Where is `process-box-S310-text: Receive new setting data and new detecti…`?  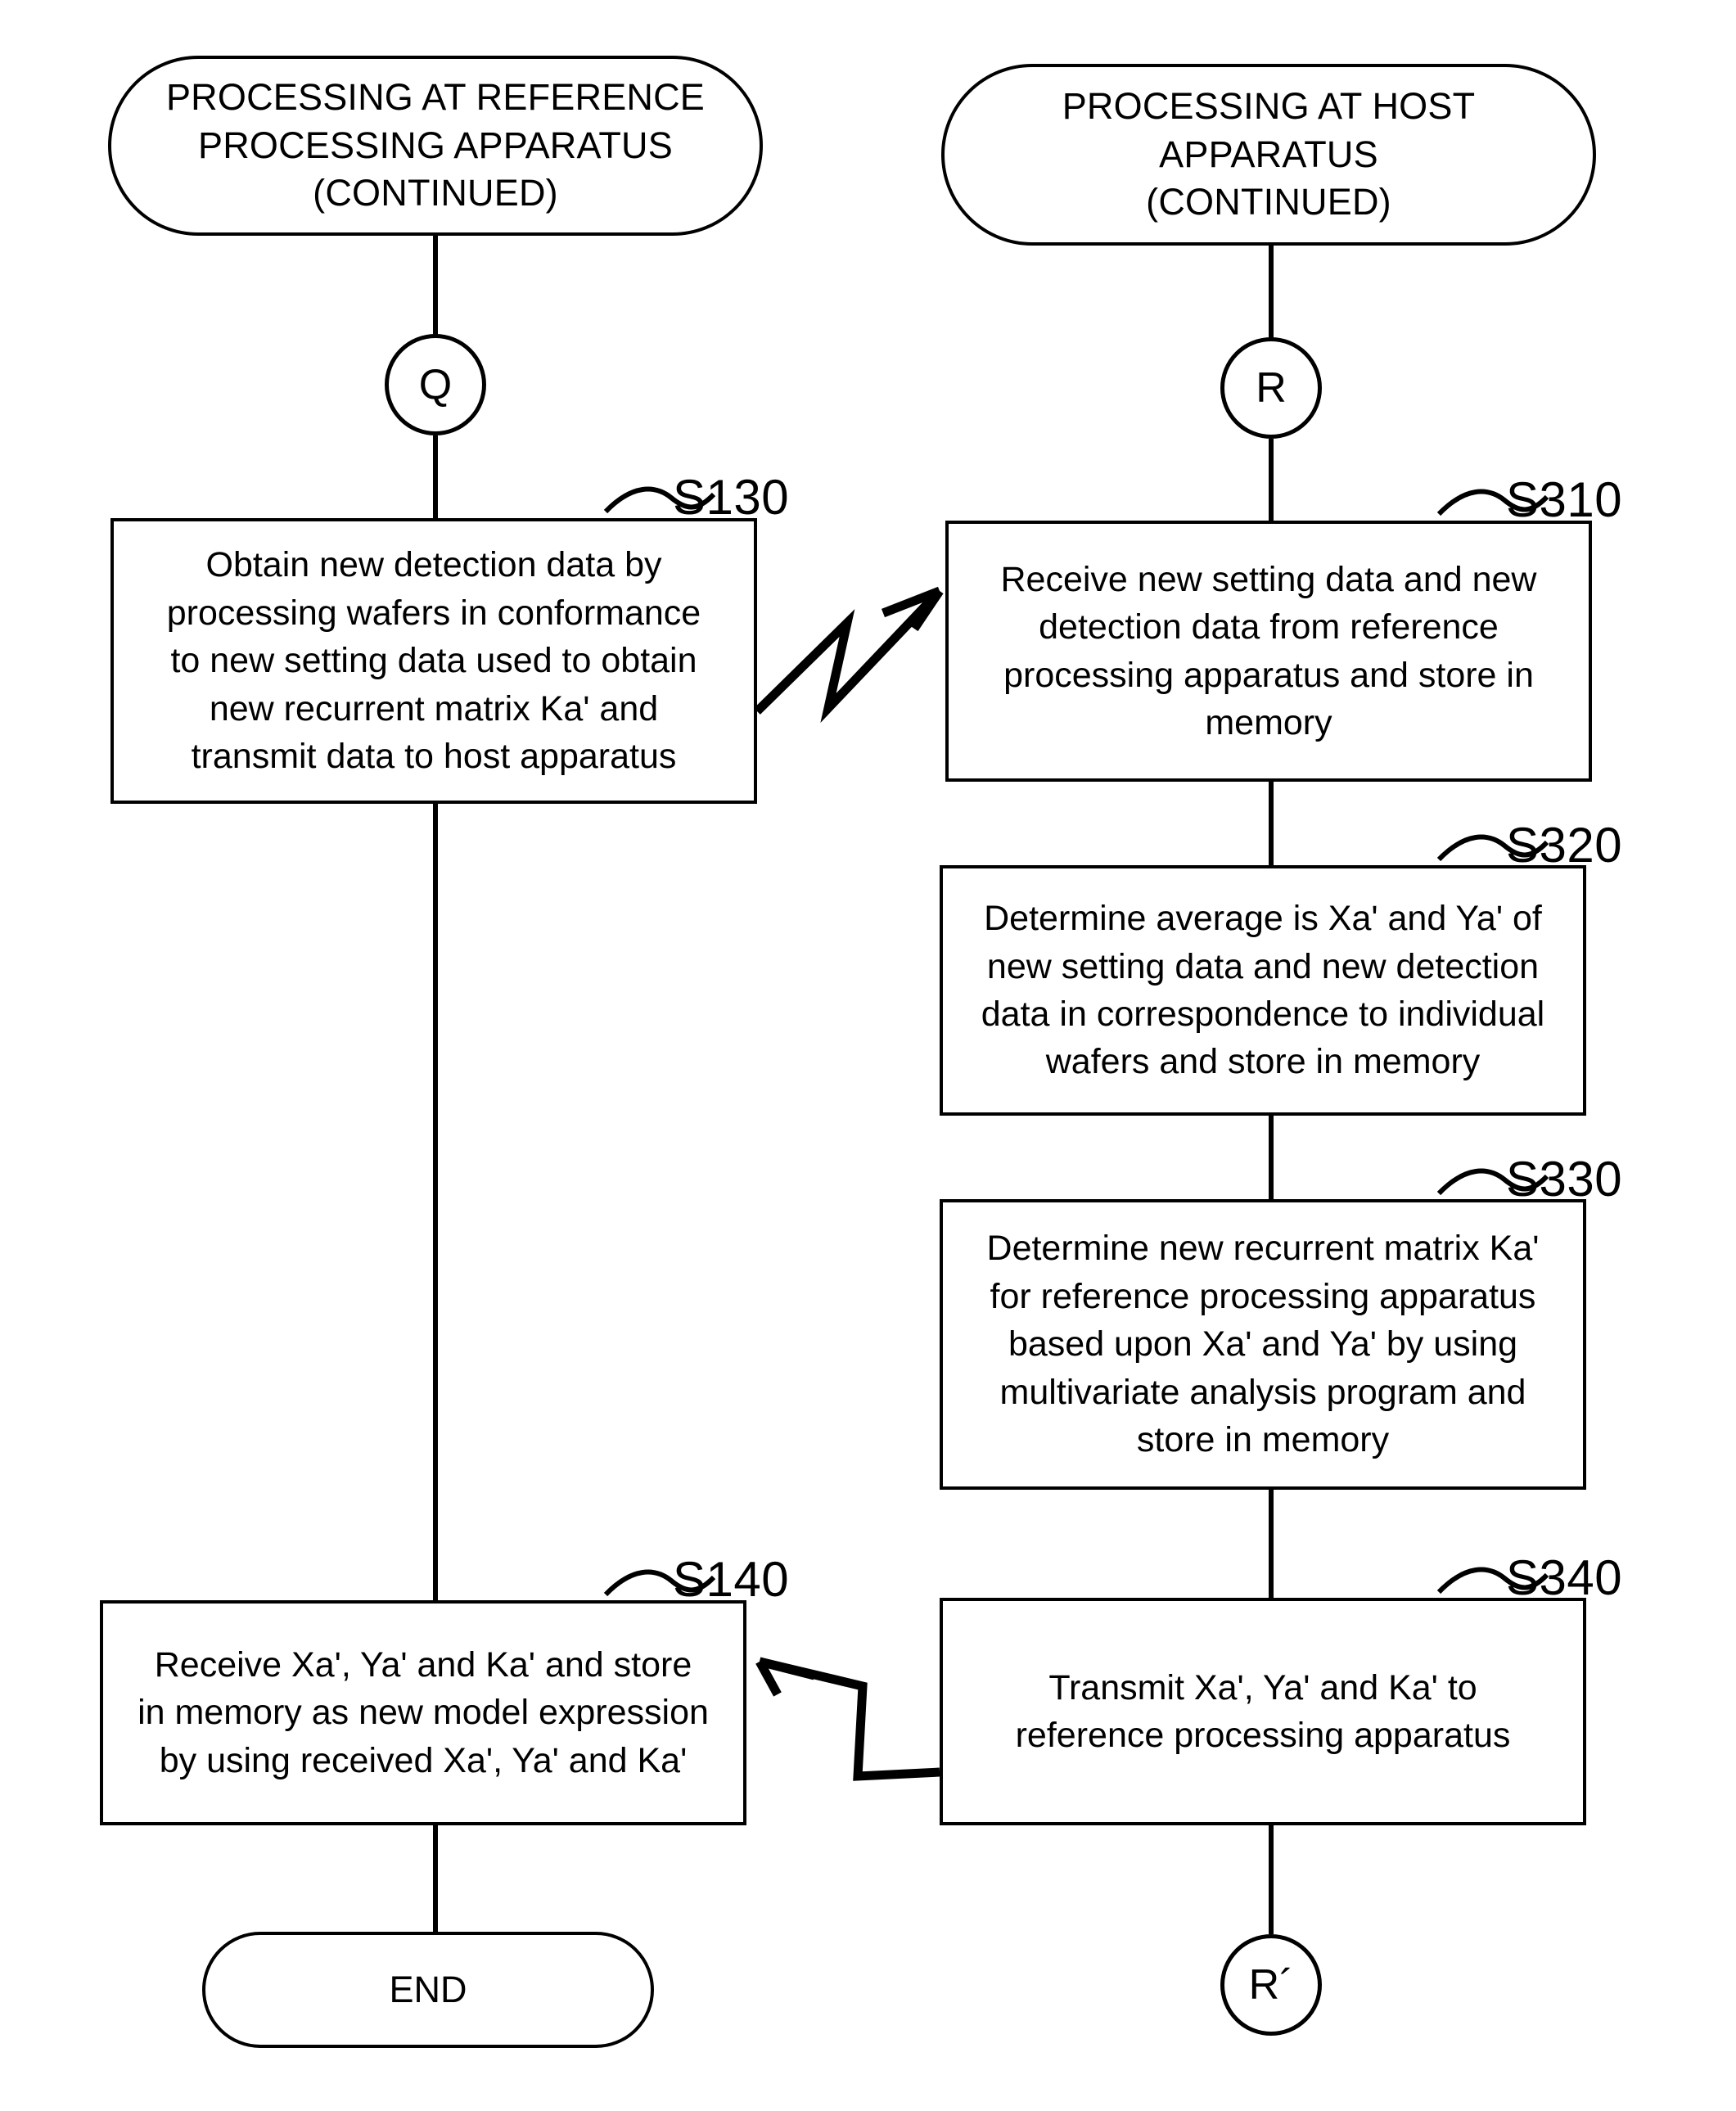 process-box-S310-text: Receive new setting data and new detecti… is located at coordinates (1268, 650).